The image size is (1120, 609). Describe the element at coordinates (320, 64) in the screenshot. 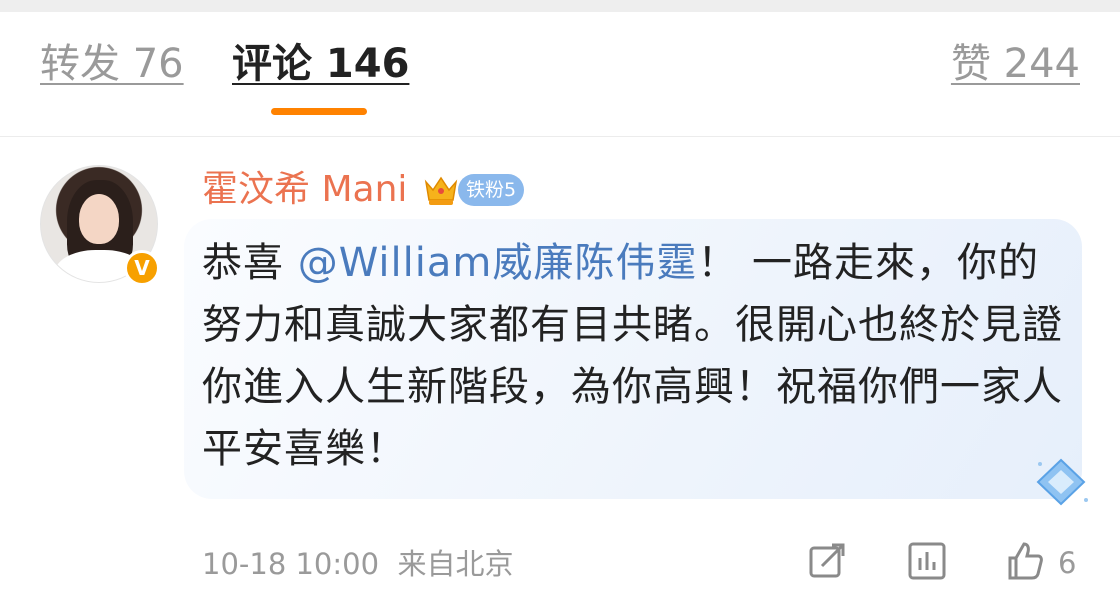

I see `tab-comment: 评论 146` at that location.